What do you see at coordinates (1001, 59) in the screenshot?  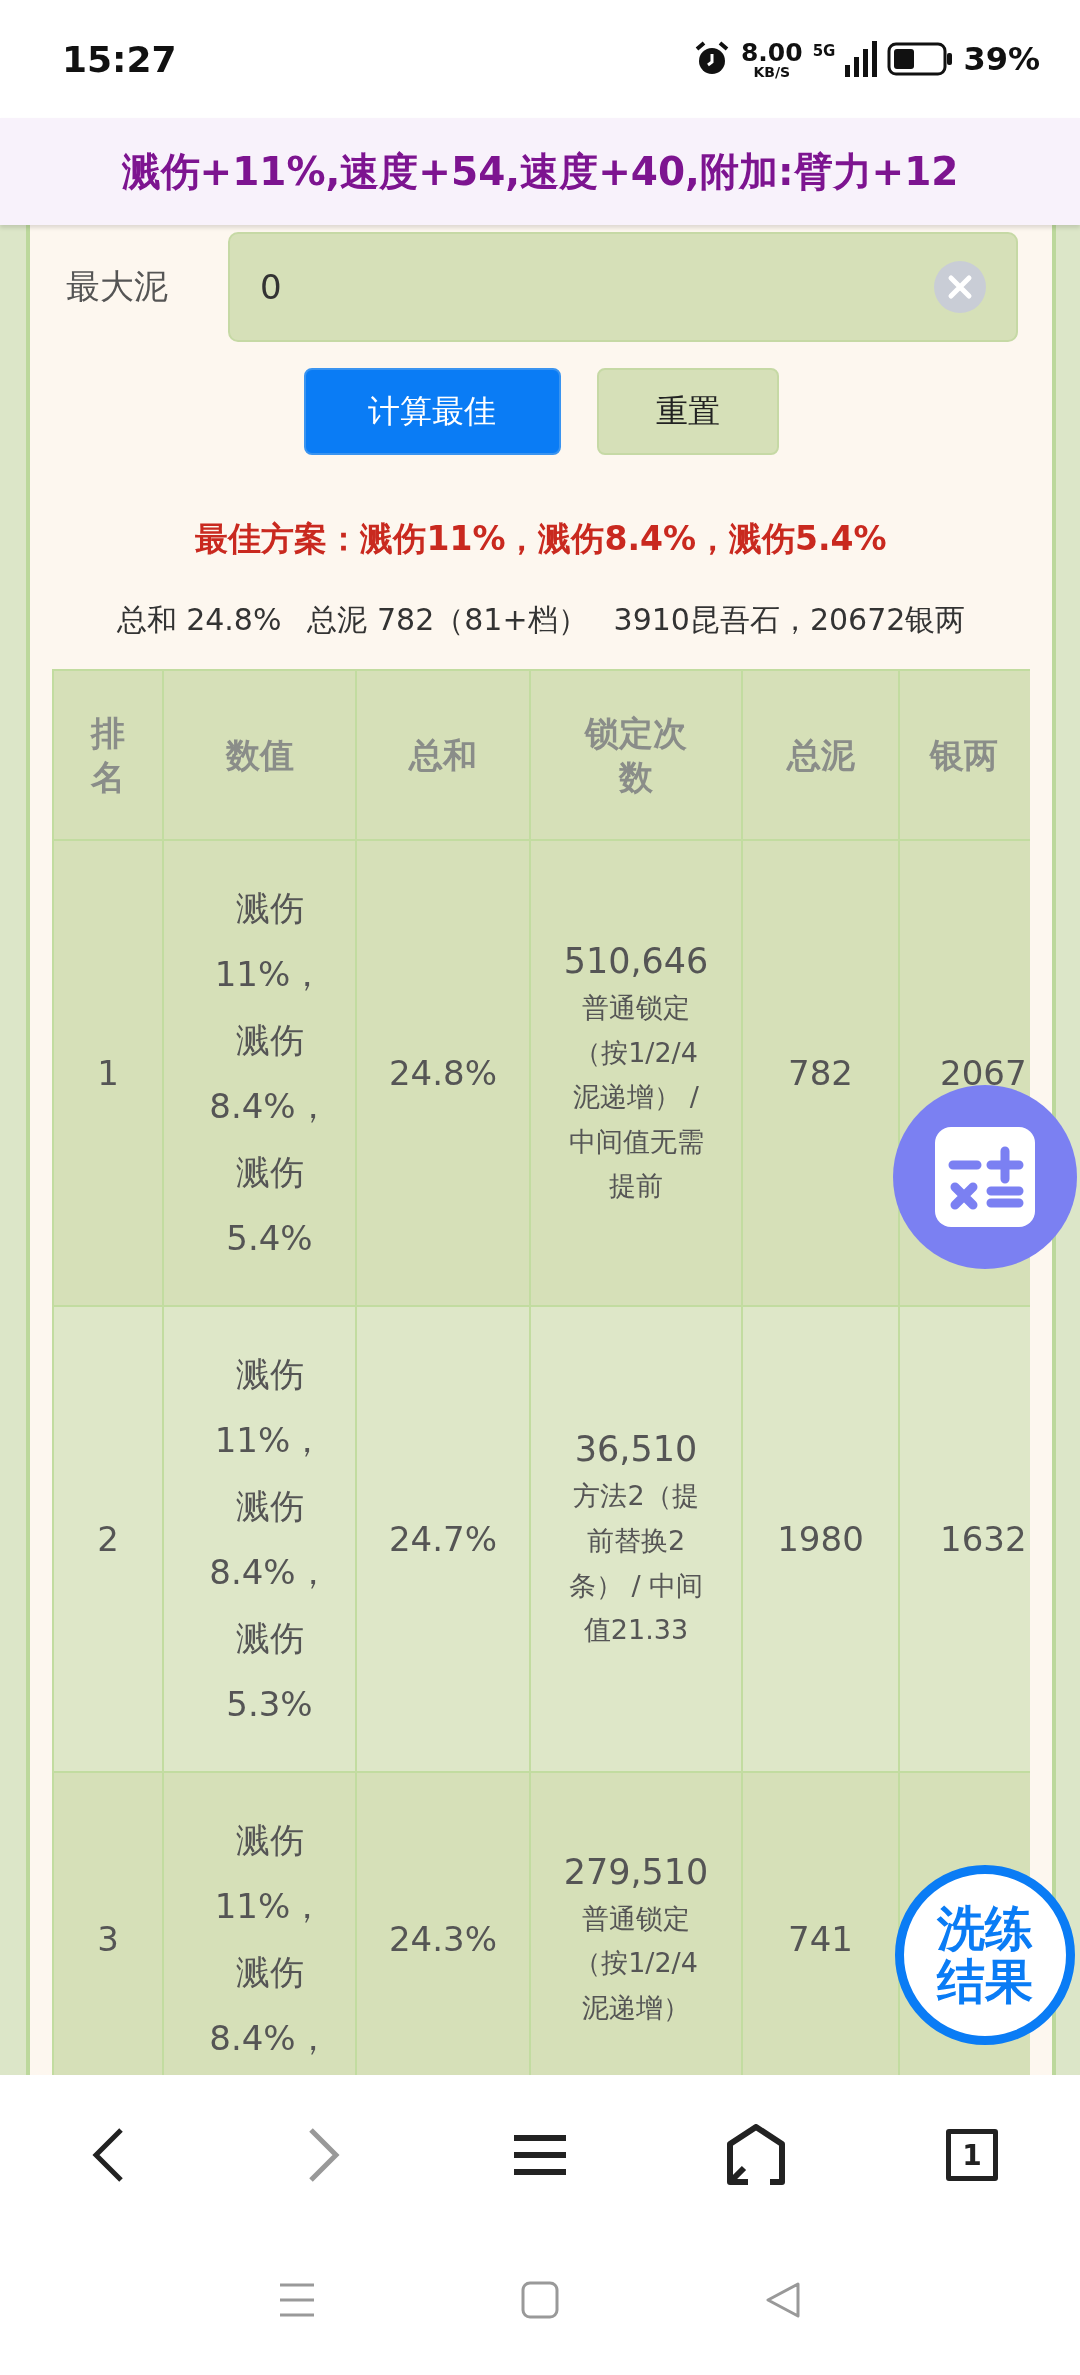 I see `battery-percent: 39%` at bounding box center [1001, 59].